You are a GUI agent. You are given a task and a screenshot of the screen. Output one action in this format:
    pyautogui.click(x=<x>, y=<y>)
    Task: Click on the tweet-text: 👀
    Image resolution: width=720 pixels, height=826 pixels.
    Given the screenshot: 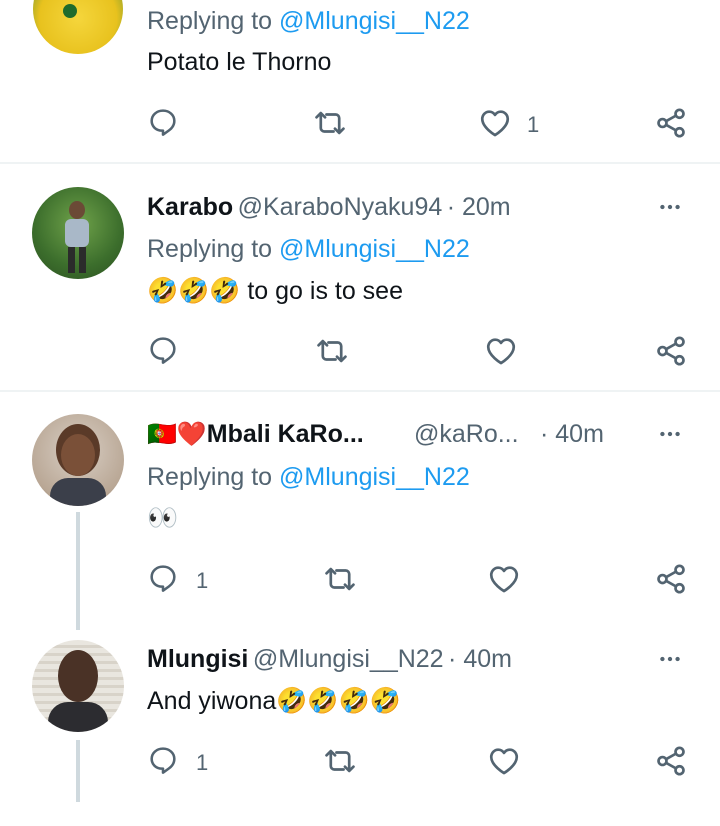 What is the action you would take?
    pyautogui.click(x=163, y=518)
    